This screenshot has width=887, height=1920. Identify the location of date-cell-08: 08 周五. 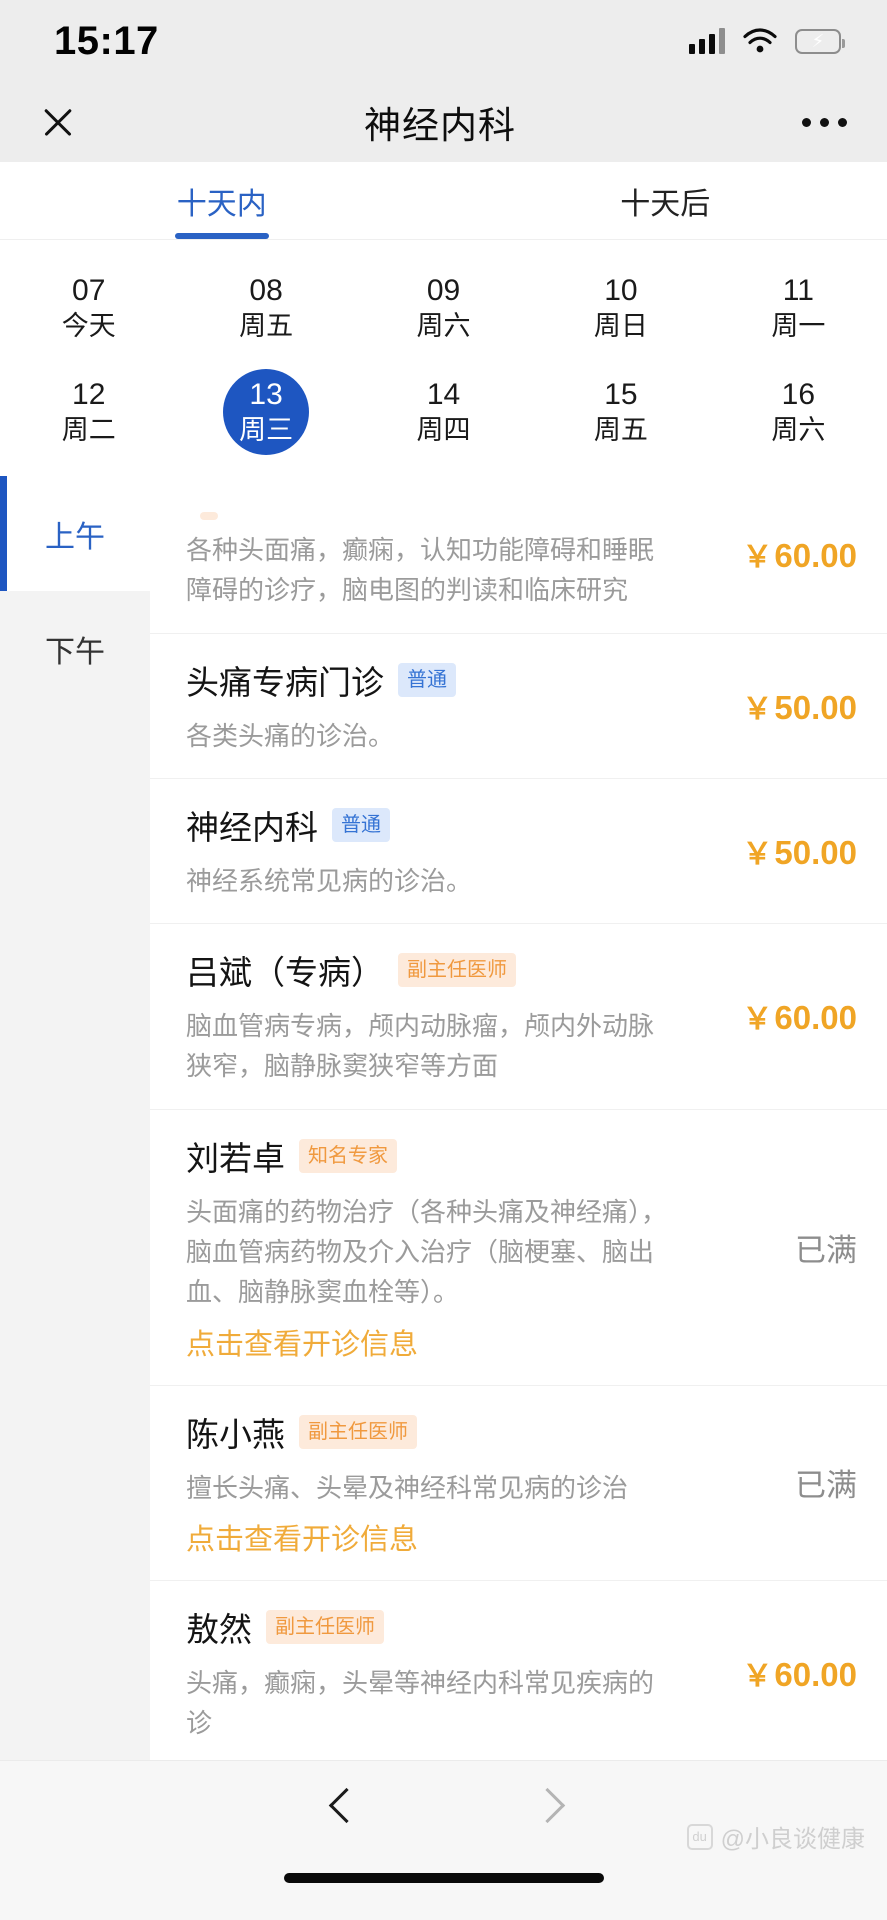
(265, 308).